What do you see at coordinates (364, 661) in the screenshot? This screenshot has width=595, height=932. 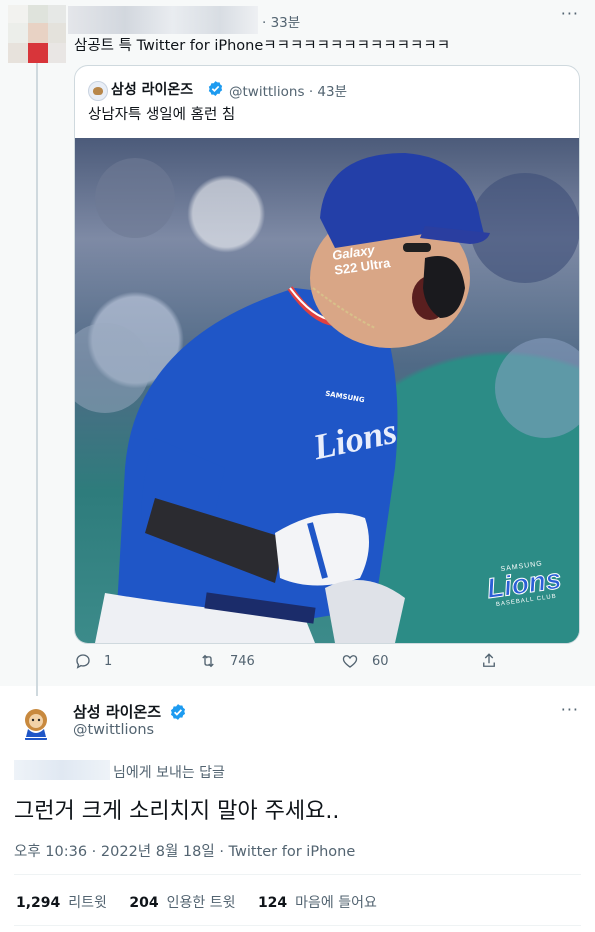 I see `like-button: 60` at bounding box center [364, 661].